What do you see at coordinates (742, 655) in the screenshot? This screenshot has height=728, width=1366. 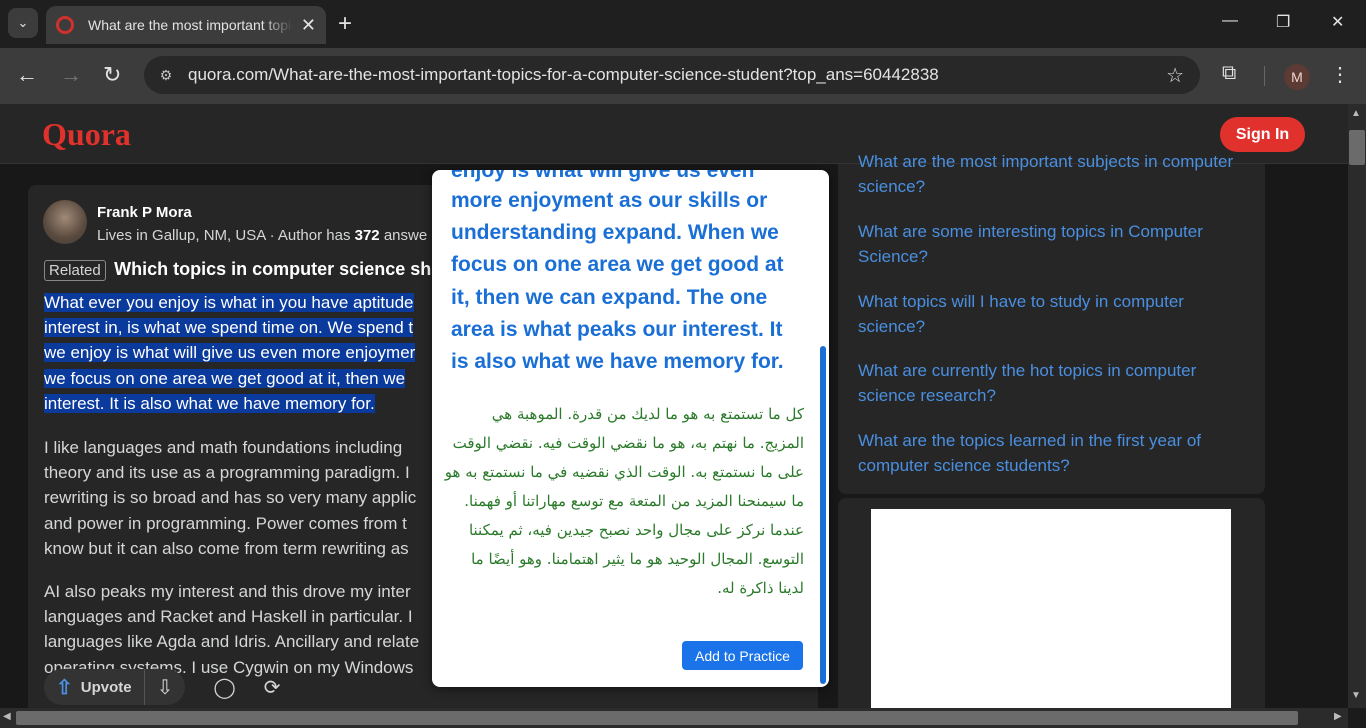 I see `add-to-practice-button: Add to Practice` at bounding box center [742, 655].